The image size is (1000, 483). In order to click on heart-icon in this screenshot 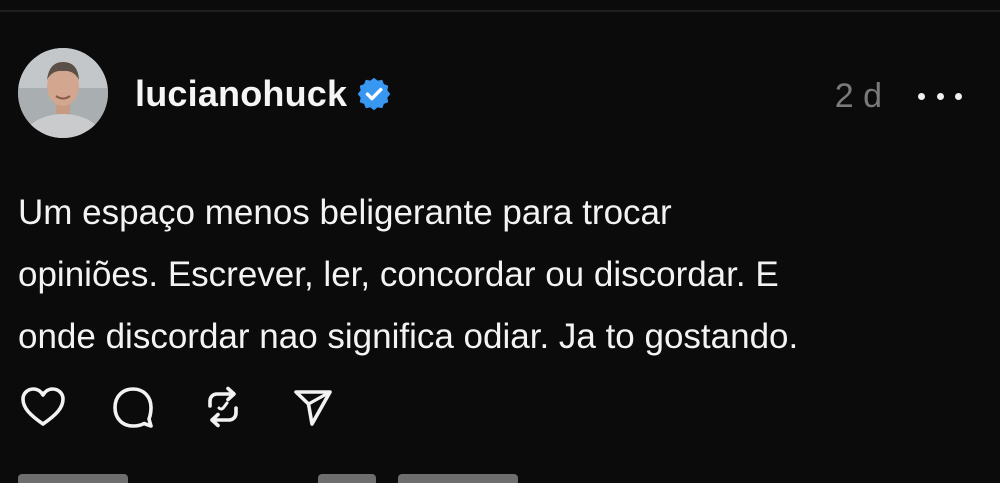, I will do `click(43, 406)`.